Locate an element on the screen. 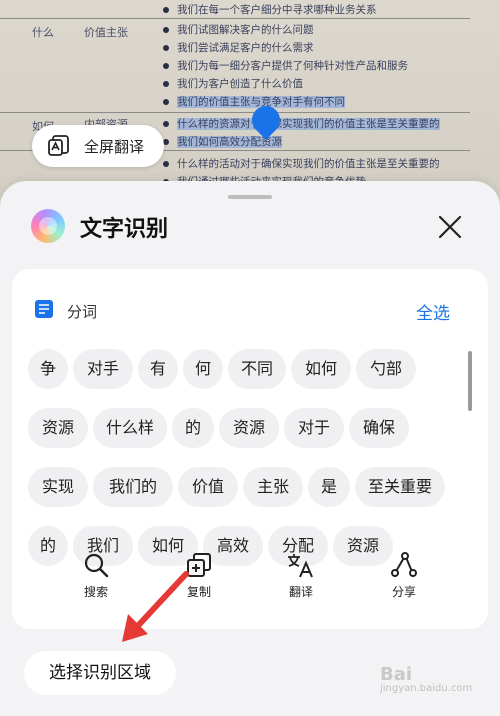 The width and height of the screenshot is (500, 716). app-logo is located at coordinates (48, 226).